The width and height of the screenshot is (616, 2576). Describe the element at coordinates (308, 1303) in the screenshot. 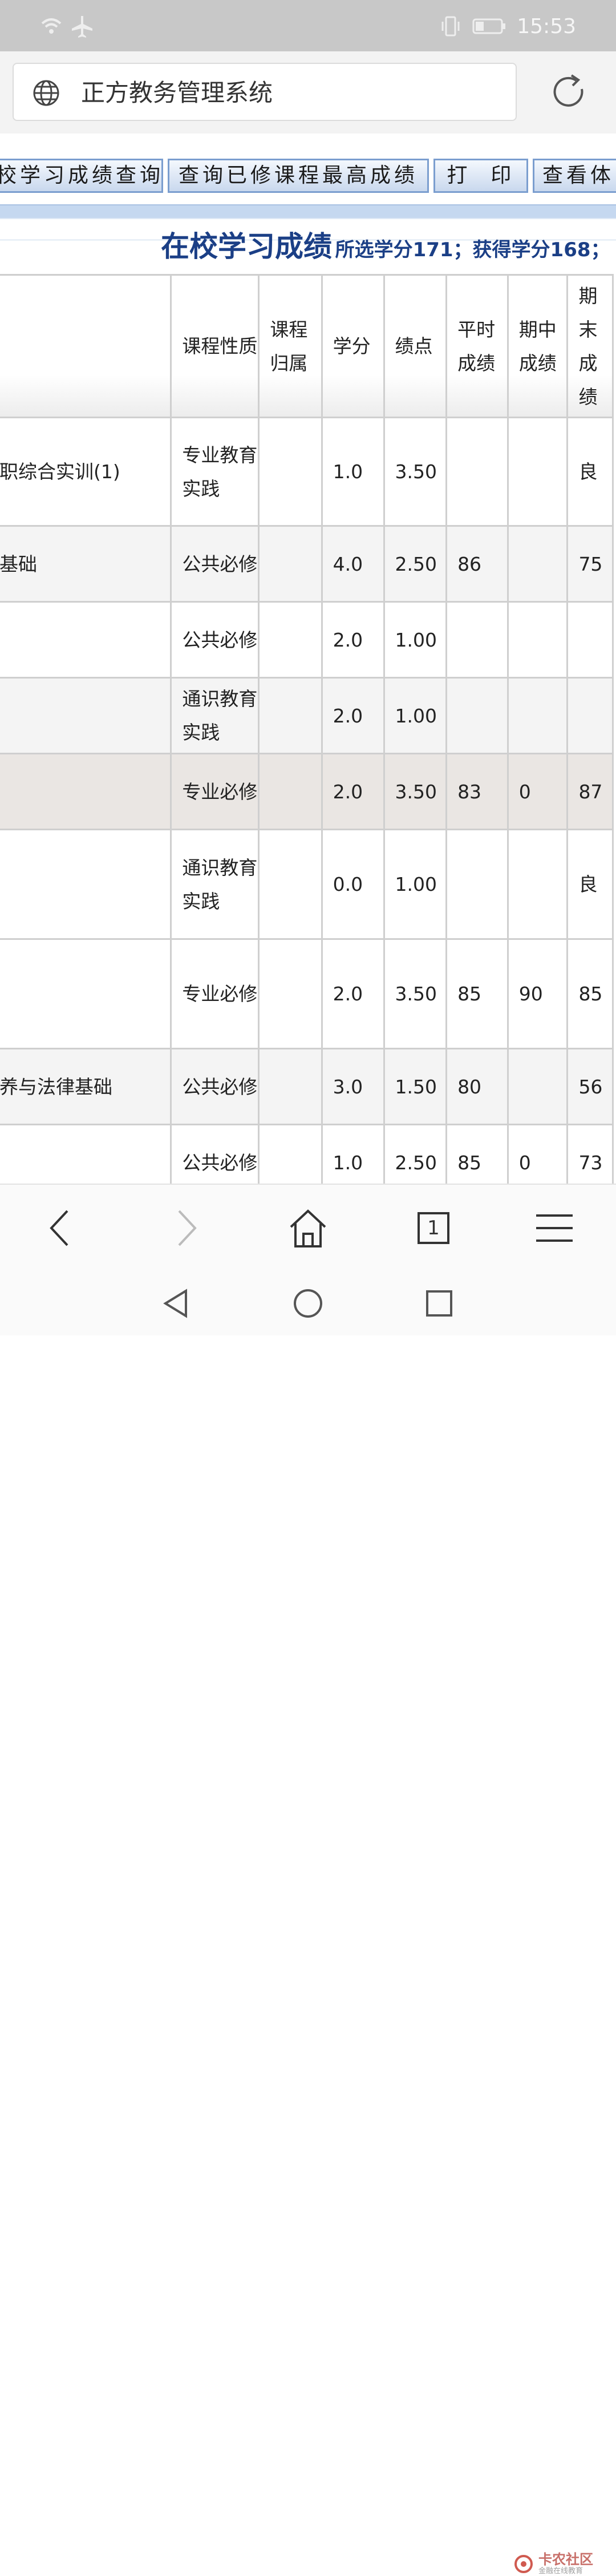

I see `system-home-icon` at that location.